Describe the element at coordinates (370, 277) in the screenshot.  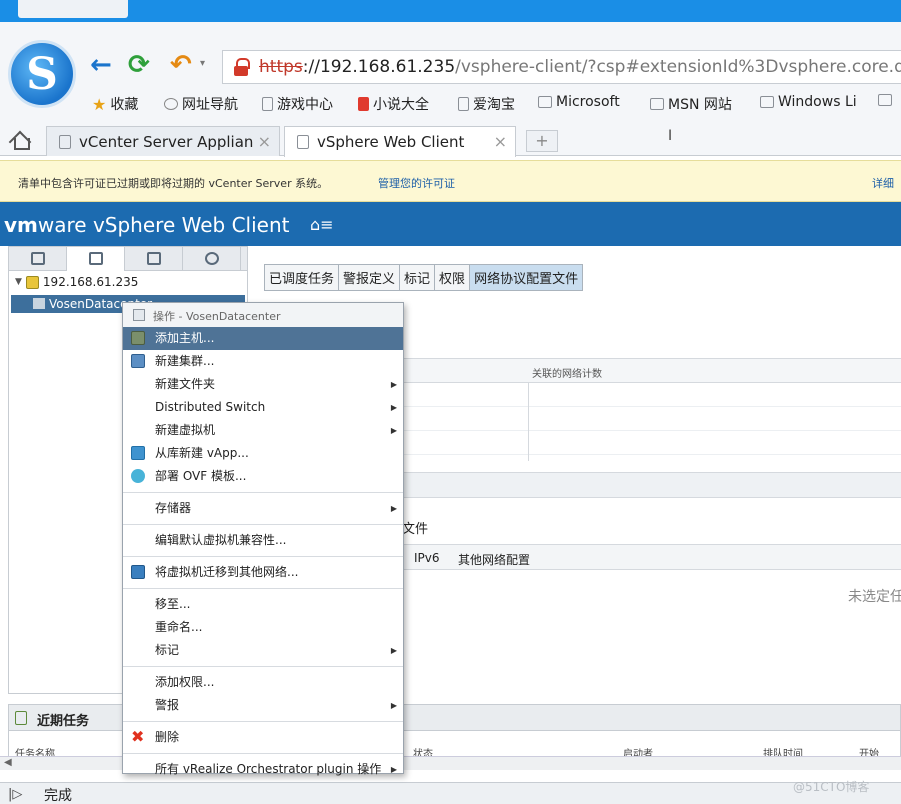
I see `tab-alarm-definitions: 警报定义` at that location.